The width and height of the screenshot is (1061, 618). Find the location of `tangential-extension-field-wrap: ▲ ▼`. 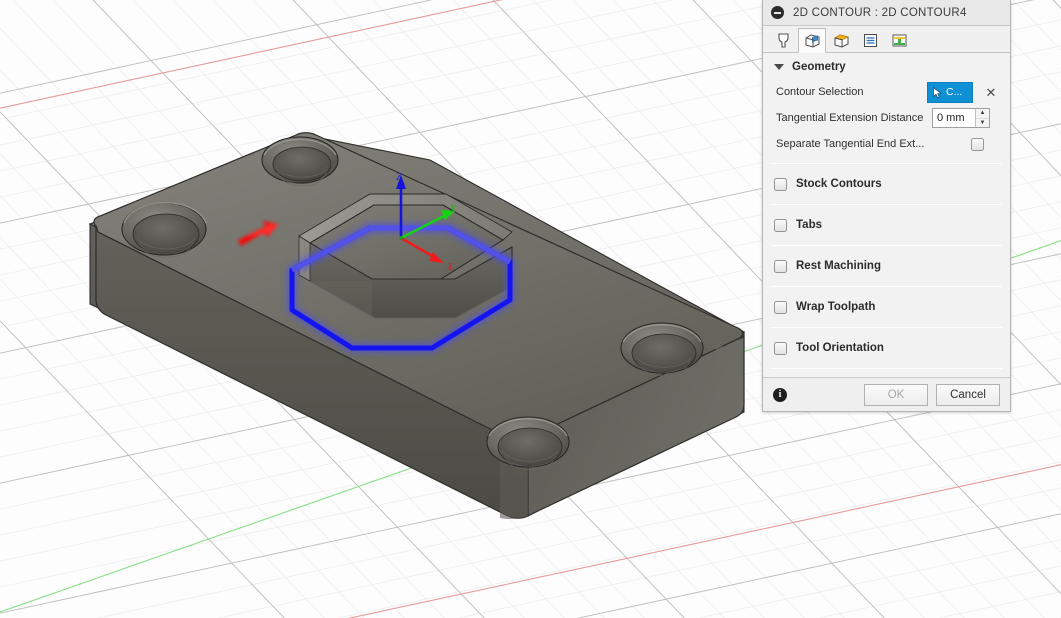

tangential-extension-field-wrap: ▲ ▼ is located at coordinates (961, 118).